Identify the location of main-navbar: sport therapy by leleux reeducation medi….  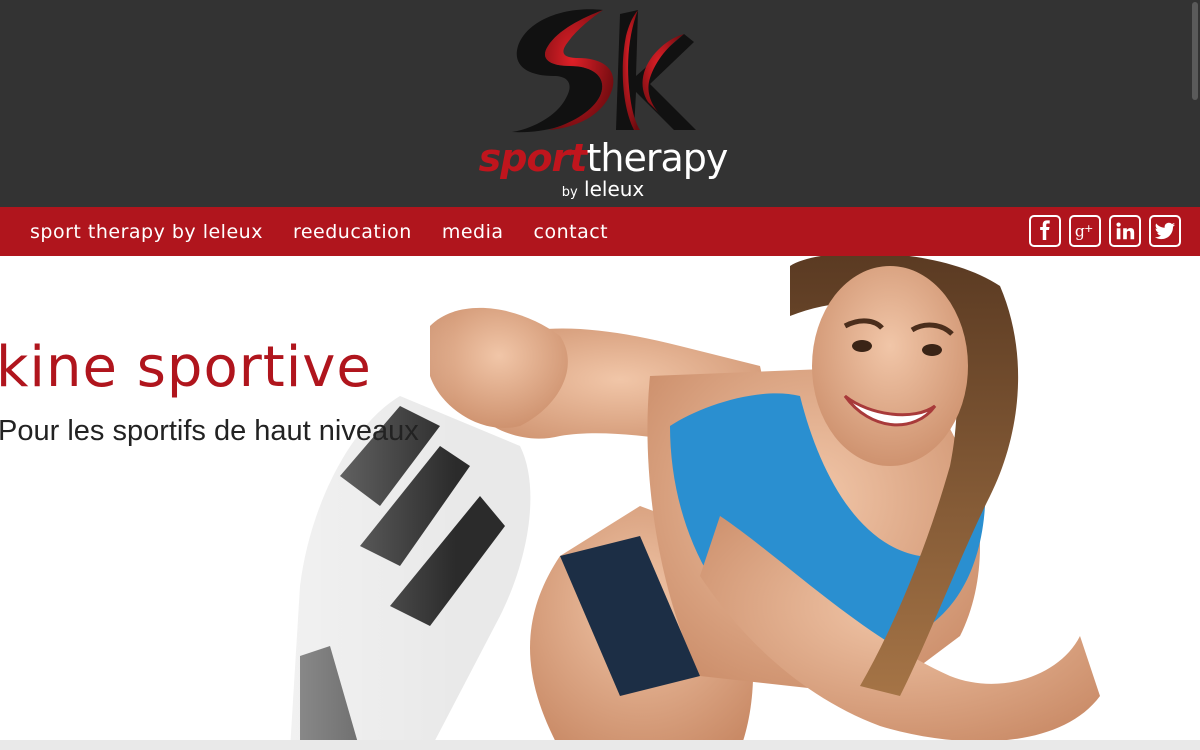
(600, 231).